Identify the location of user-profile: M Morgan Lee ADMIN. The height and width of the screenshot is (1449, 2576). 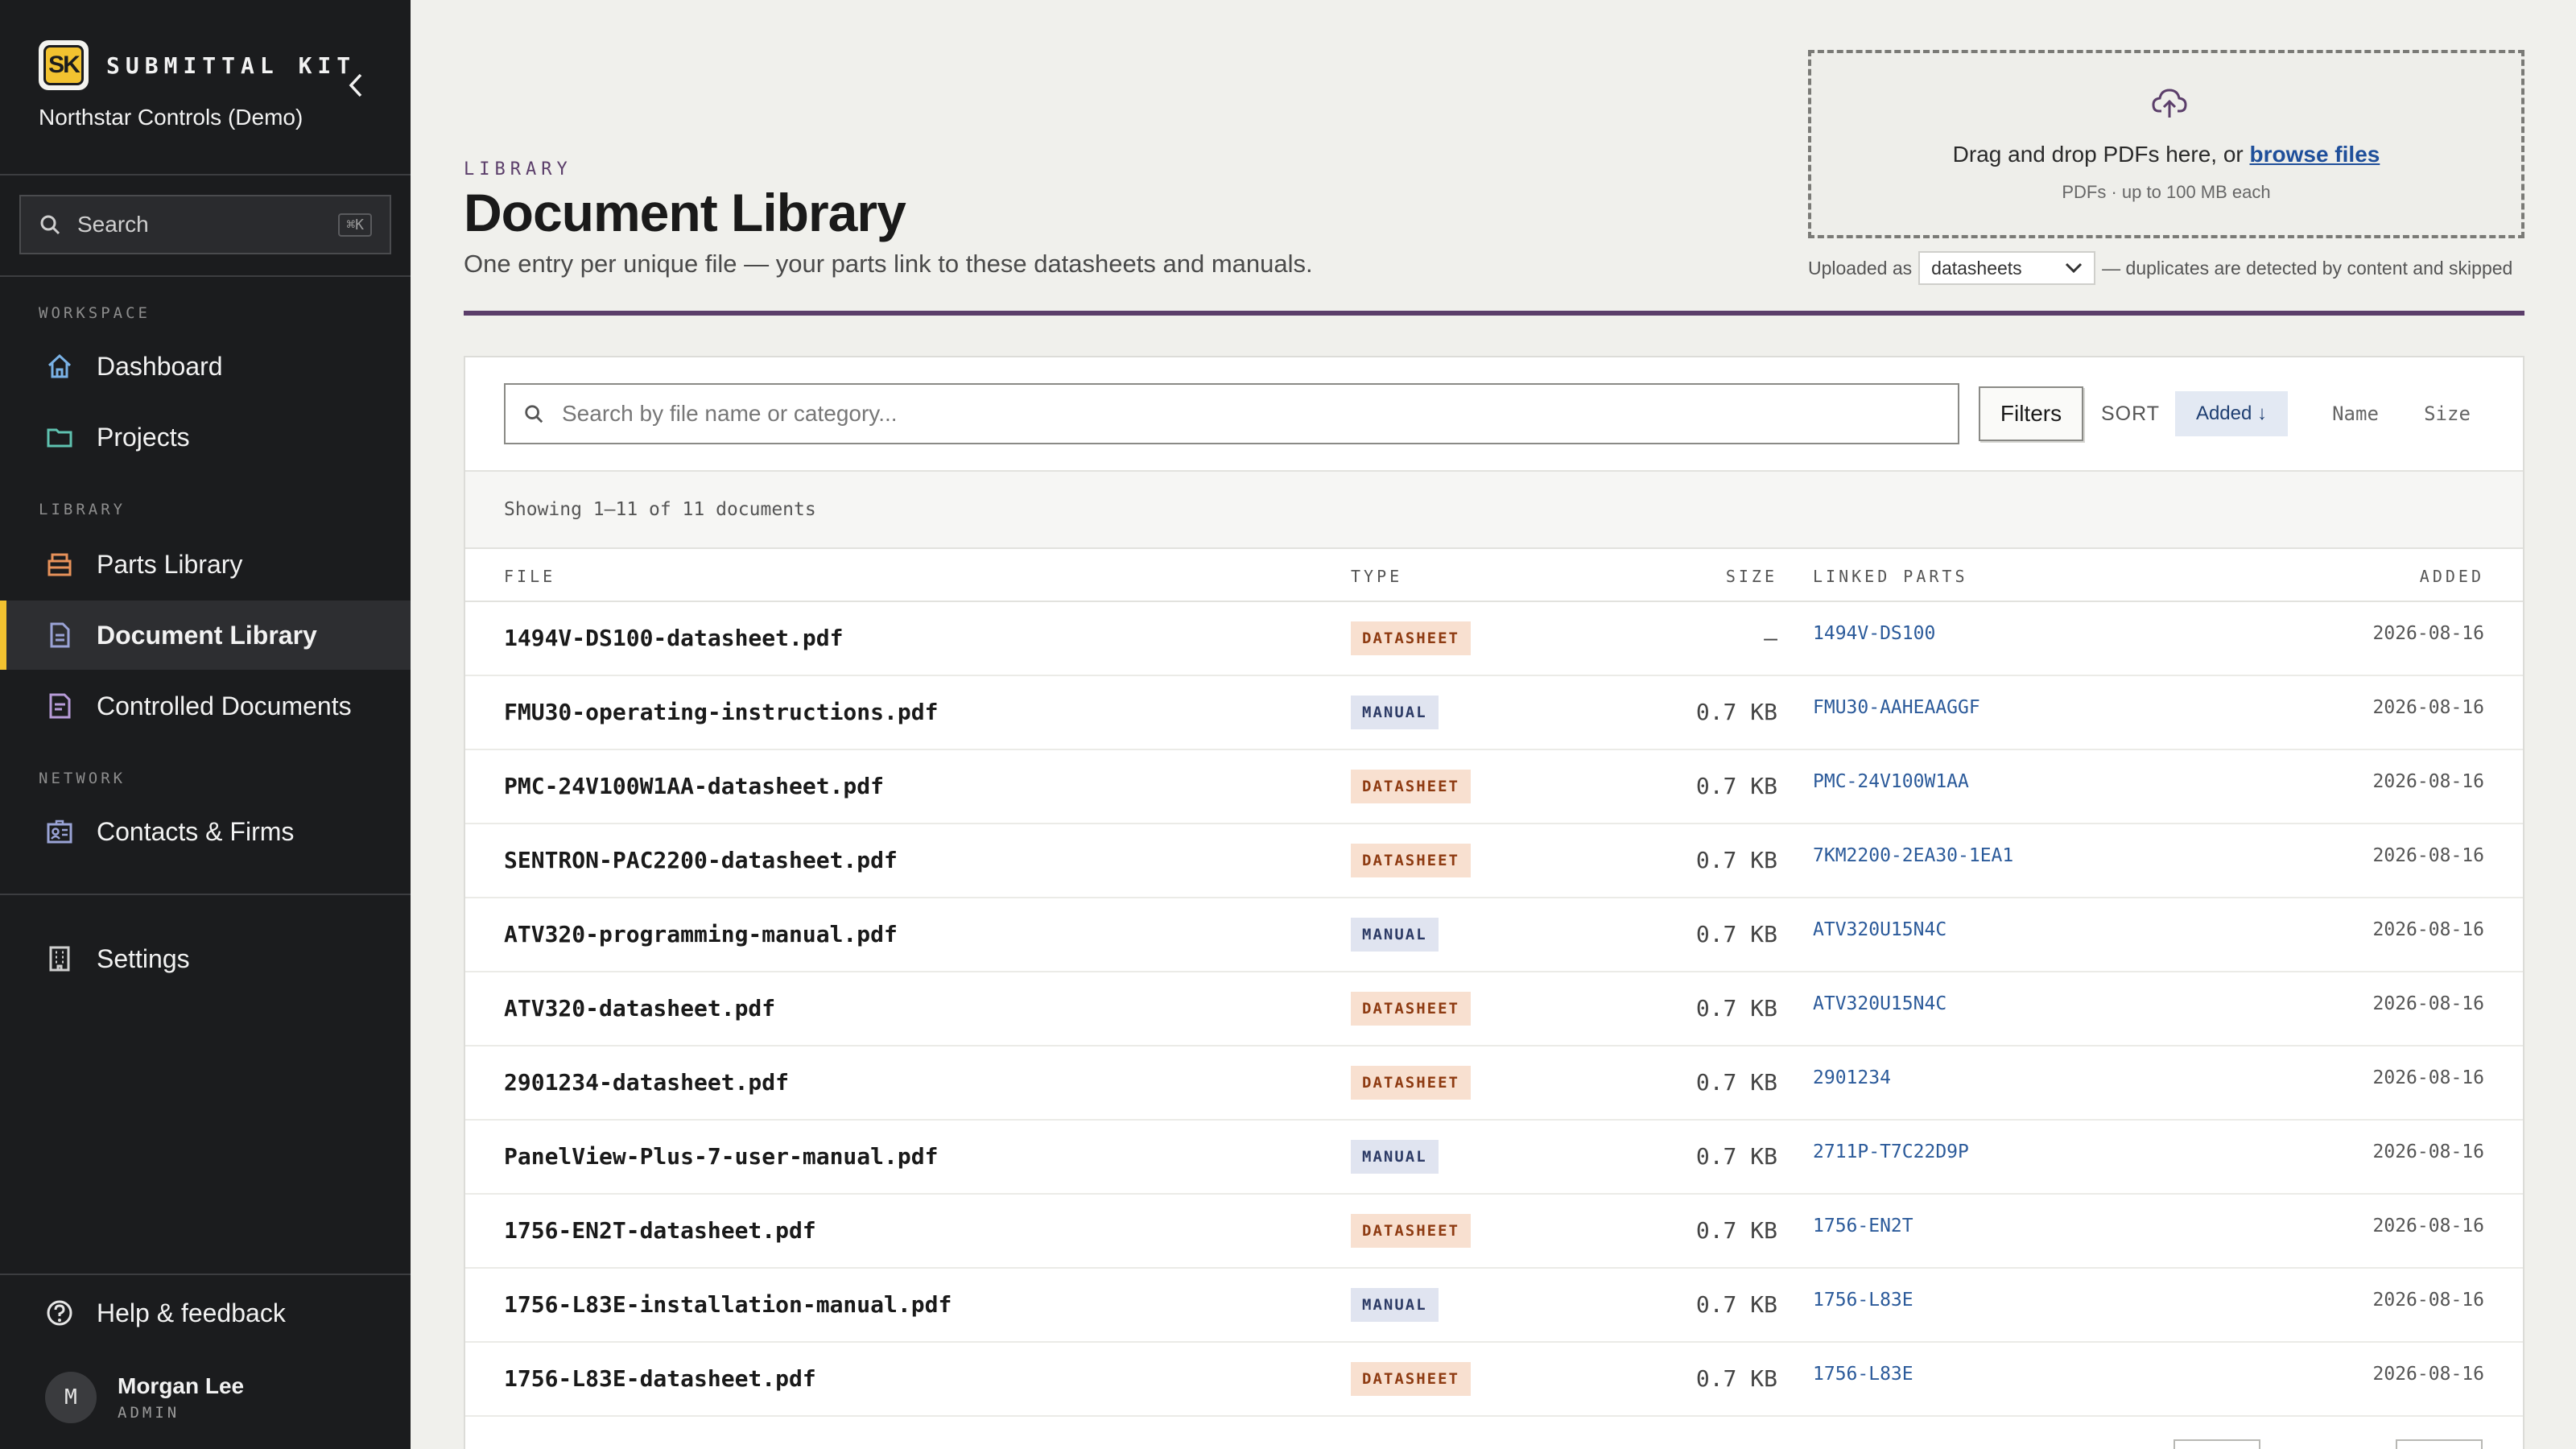
(144, 1397).